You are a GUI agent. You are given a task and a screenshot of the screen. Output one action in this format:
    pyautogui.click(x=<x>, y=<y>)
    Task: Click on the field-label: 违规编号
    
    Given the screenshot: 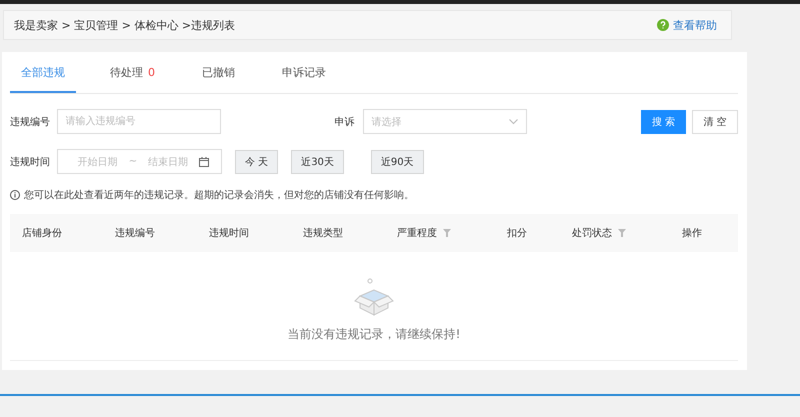 What is the action you would take?
    pyautogui.click(x=30, y=122)
    